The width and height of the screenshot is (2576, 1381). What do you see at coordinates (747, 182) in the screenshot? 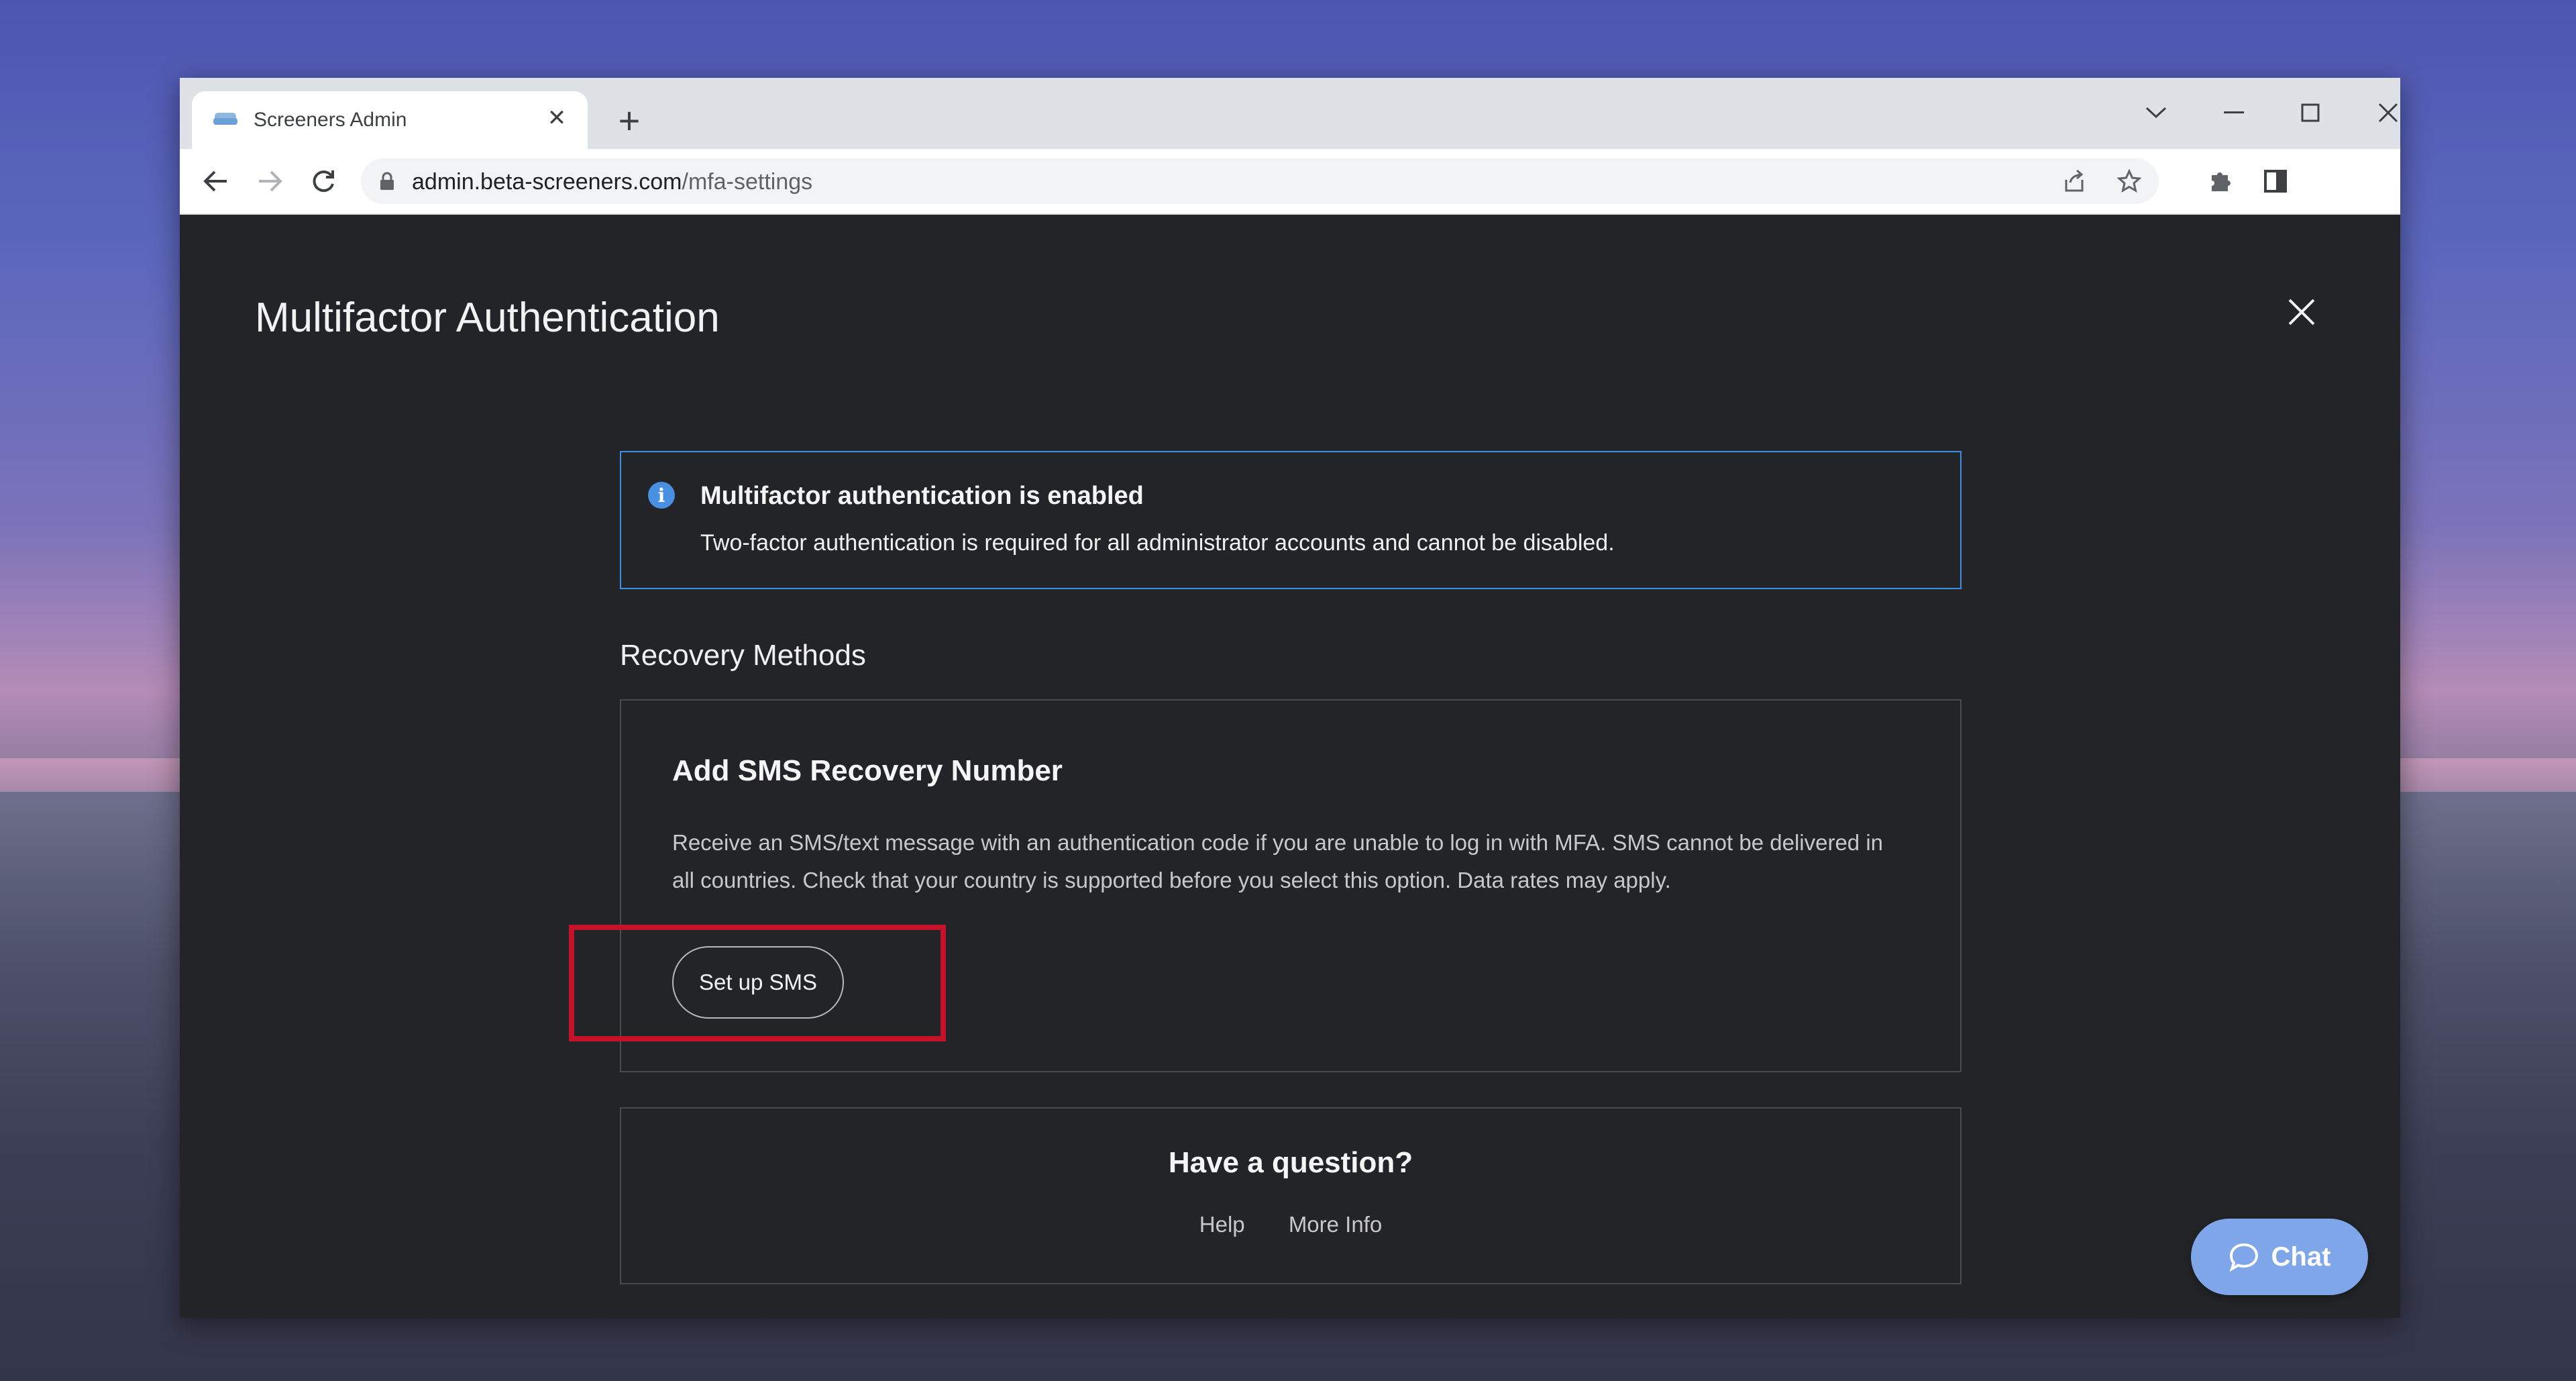
I see `url-path: /mfa-settings` at bounding box center [747, 182].